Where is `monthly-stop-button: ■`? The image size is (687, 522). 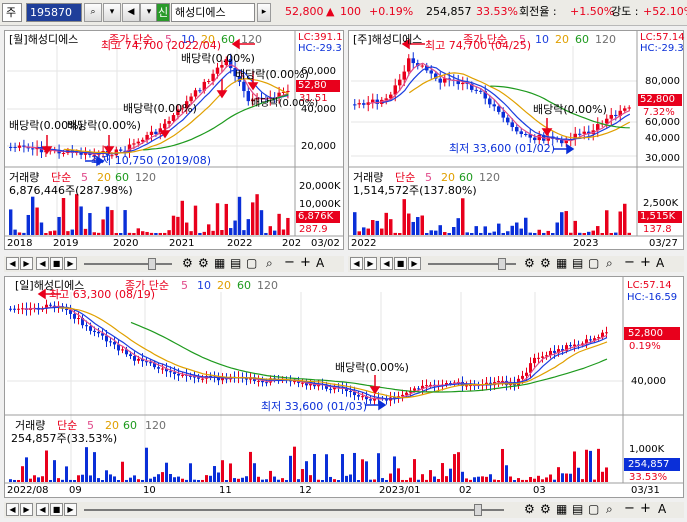
monthly-stop-button: ■ is located at coordinates (56, 263).